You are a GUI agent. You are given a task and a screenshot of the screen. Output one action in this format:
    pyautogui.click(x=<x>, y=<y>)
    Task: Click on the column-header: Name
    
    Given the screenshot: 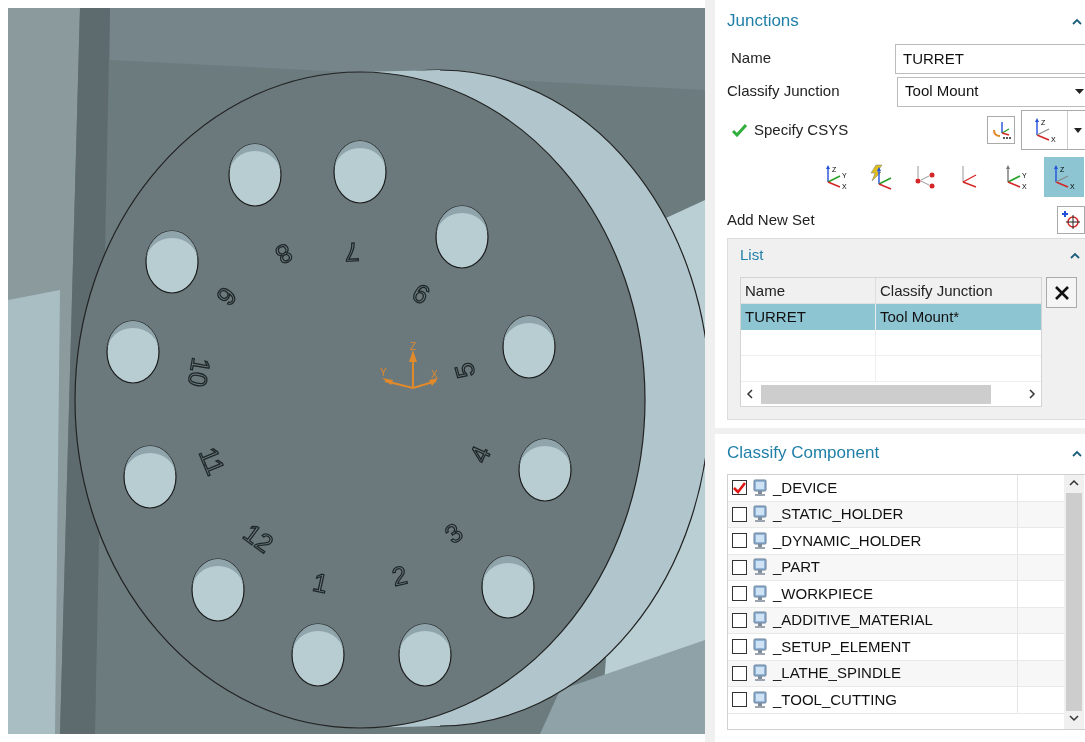 What is the action you would take?
    pyautogui.click(x=808, y=290)
    